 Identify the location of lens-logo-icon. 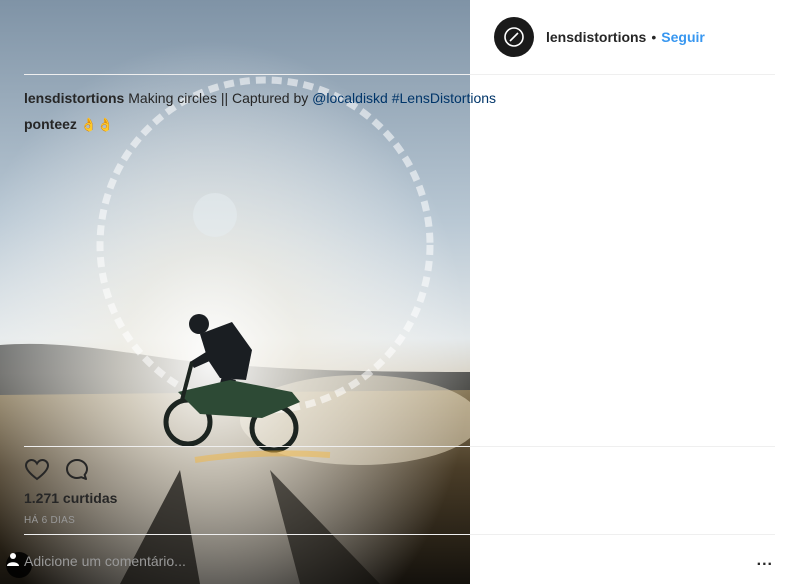
(514, 37).